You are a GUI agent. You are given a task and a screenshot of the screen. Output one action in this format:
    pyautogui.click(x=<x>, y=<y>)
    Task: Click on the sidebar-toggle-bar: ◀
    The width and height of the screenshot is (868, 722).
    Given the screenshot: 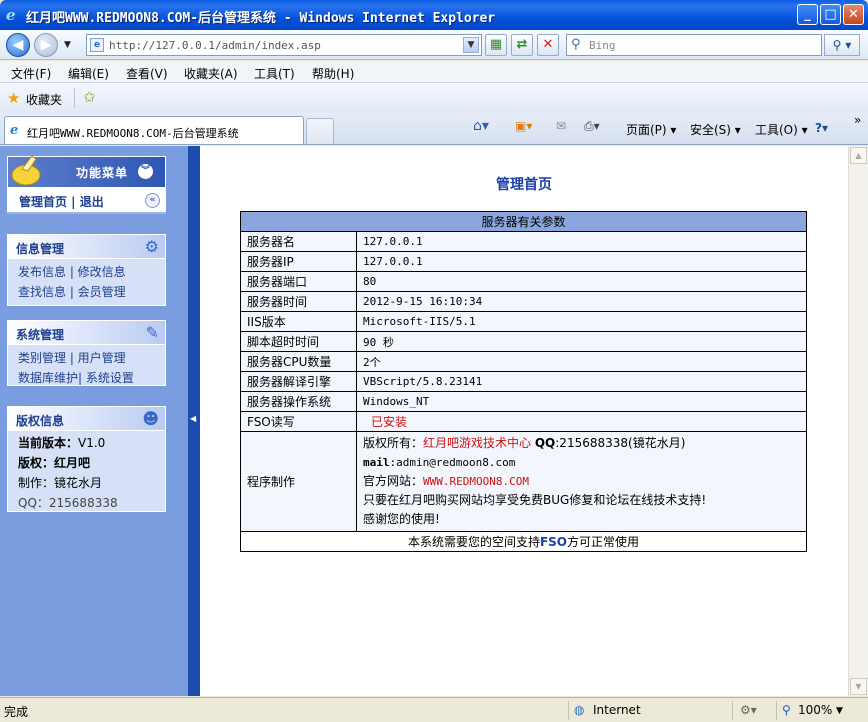 What is the action you would take?
    pyautogui.click(x=194, y=421)
    